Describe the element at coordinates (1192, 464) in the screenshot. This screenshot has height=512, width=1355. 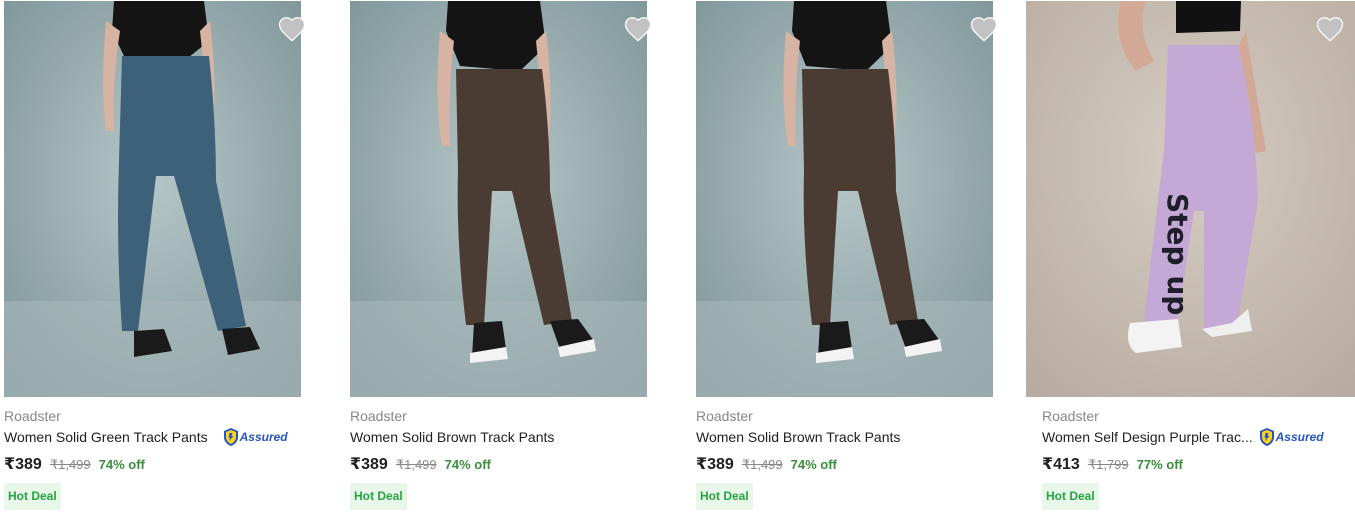
I see `price-row: ₹413 ₹1,799 77% off` at that location.